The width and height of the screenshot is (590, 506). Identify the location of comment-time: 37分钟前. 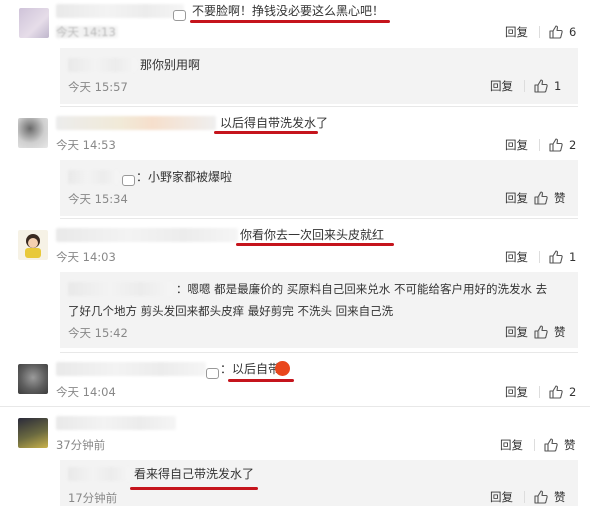
(81, 445).